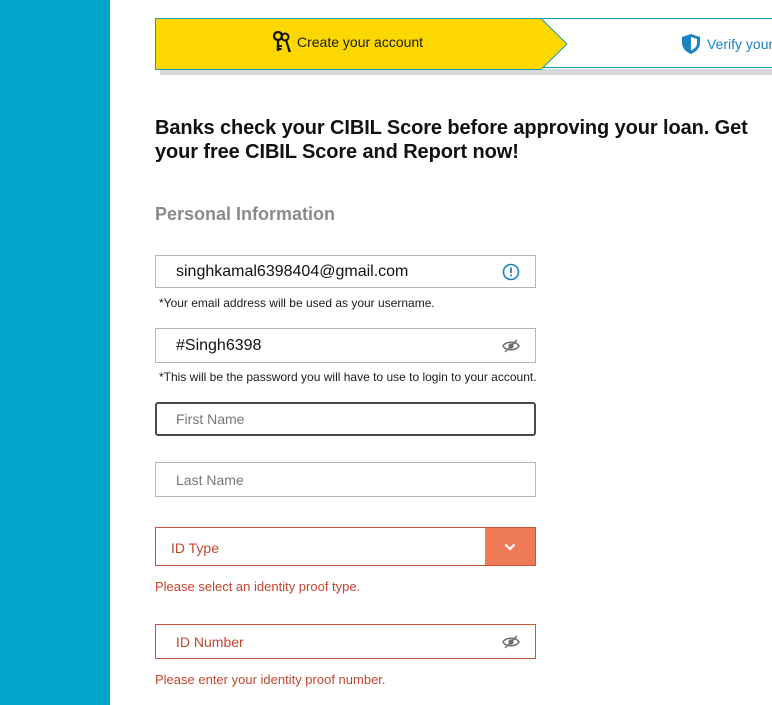 The image size is (772, 705). Describe the element at coordinates (326, 479) in the screenshot. I see `last-name-input` at that location.